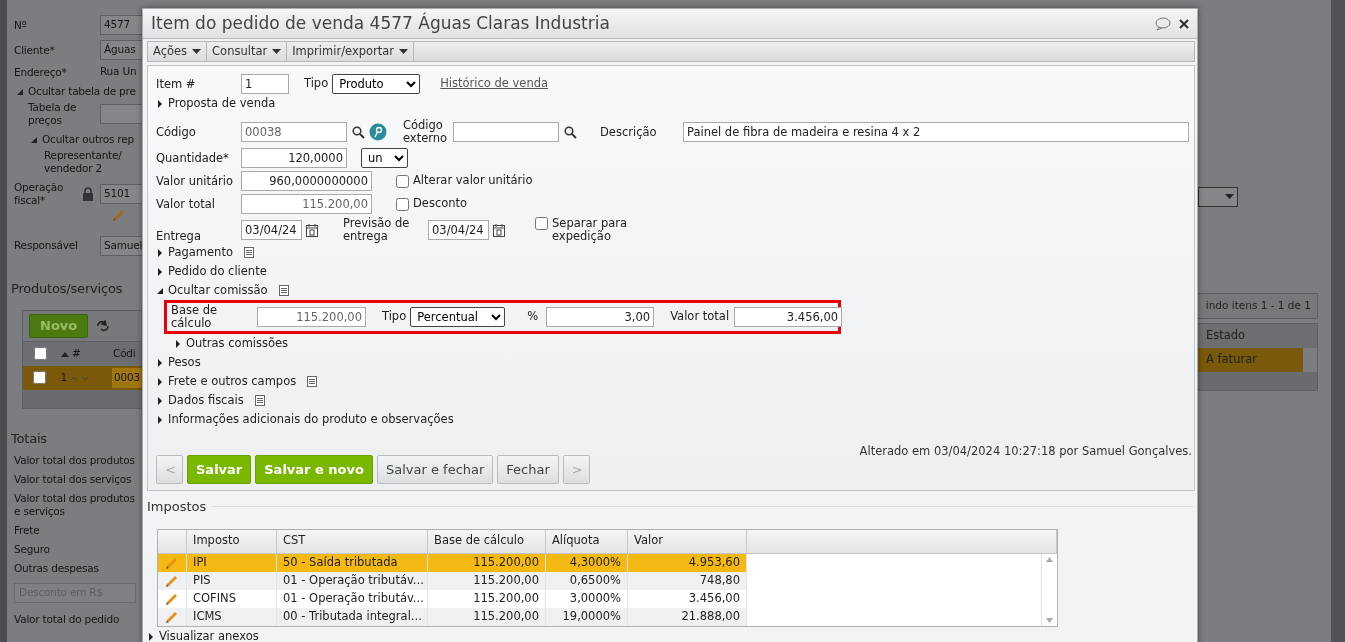 The height and width of the screenshot is (642, 1345). Describe the element at coordinates (217, 271) in the screenshot. I see `section-toggle: Pedido do cliente` at that location.